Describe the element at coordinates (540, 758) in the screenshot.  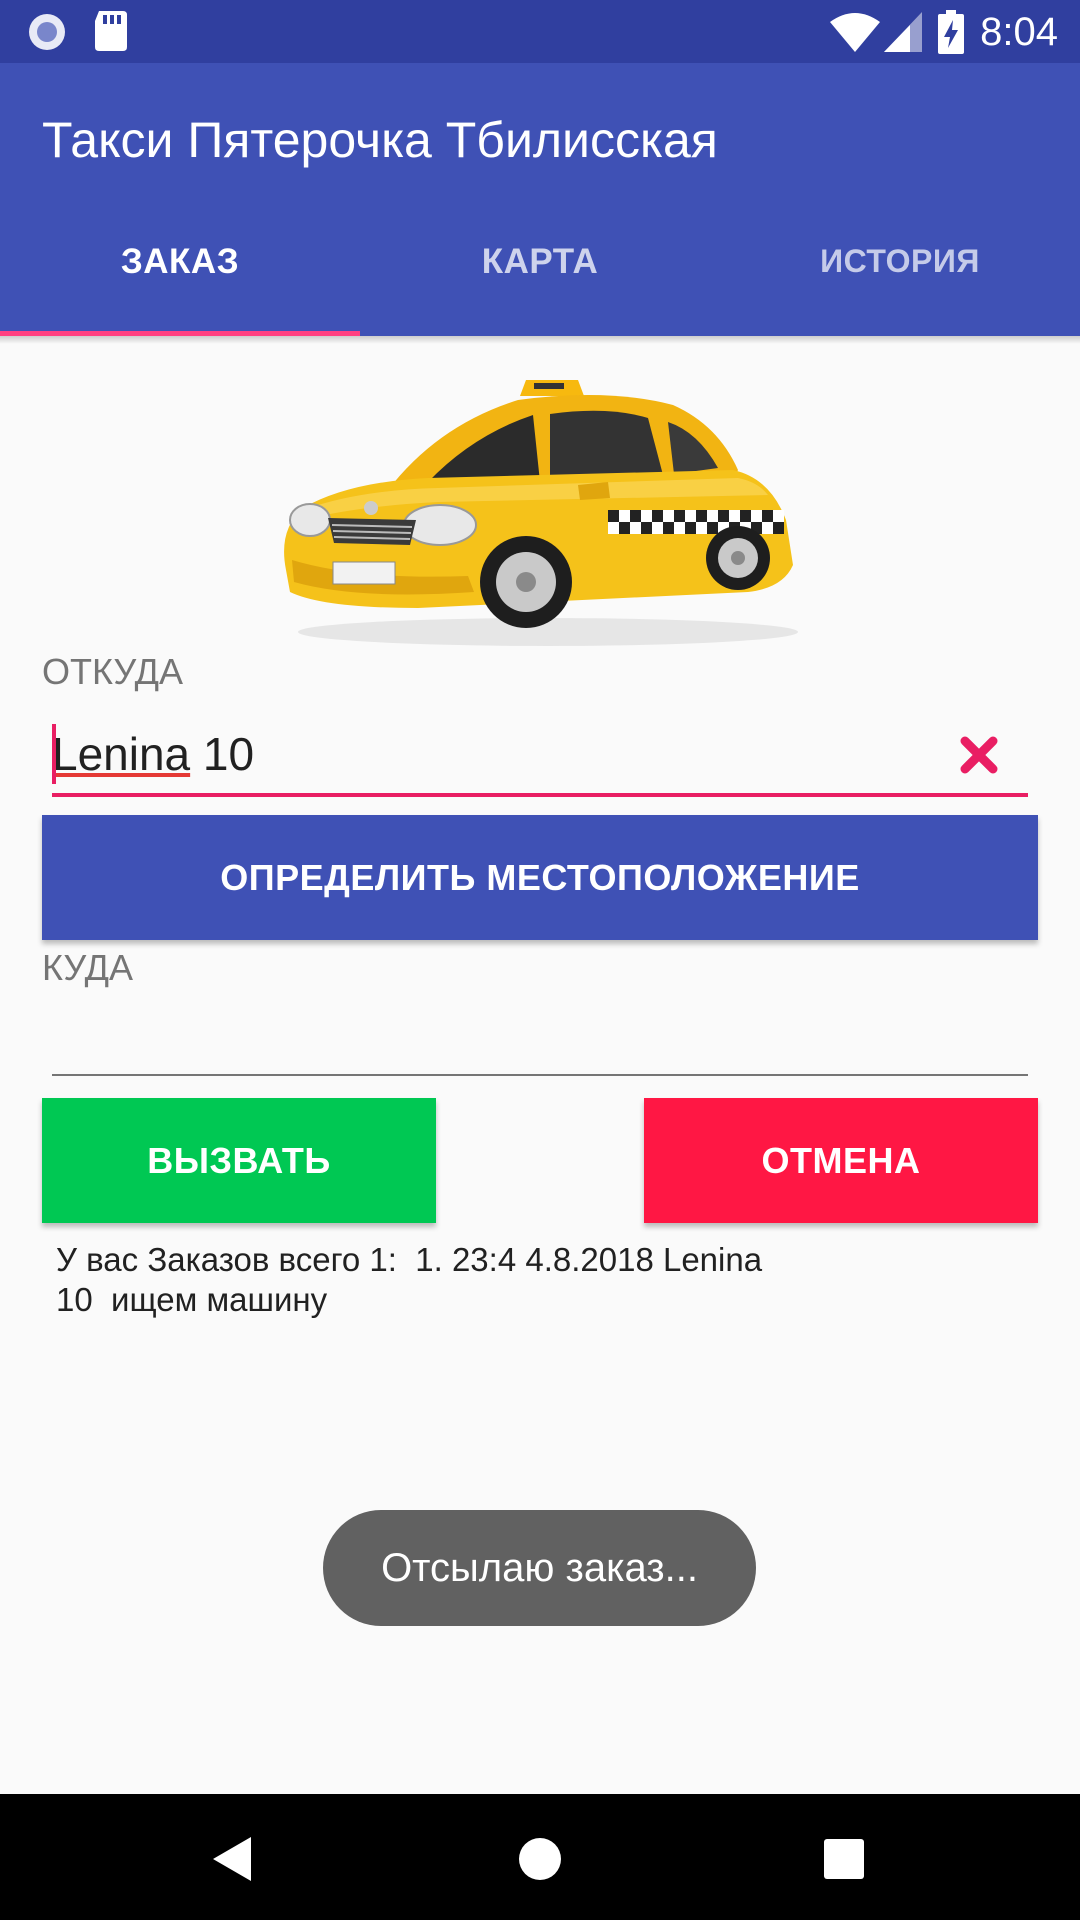
I see `from-field: Lenina 10` at that location.